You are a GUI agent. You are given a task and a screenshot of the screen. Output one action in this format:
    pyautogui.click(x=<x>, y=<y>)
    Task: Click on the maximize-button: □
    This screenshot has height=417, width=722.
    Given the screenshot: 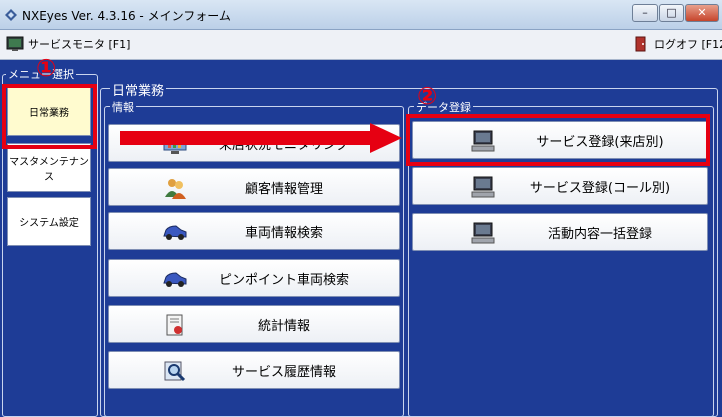 What is the action you would take?
    pyautogui.click(x=671, y=13)
    